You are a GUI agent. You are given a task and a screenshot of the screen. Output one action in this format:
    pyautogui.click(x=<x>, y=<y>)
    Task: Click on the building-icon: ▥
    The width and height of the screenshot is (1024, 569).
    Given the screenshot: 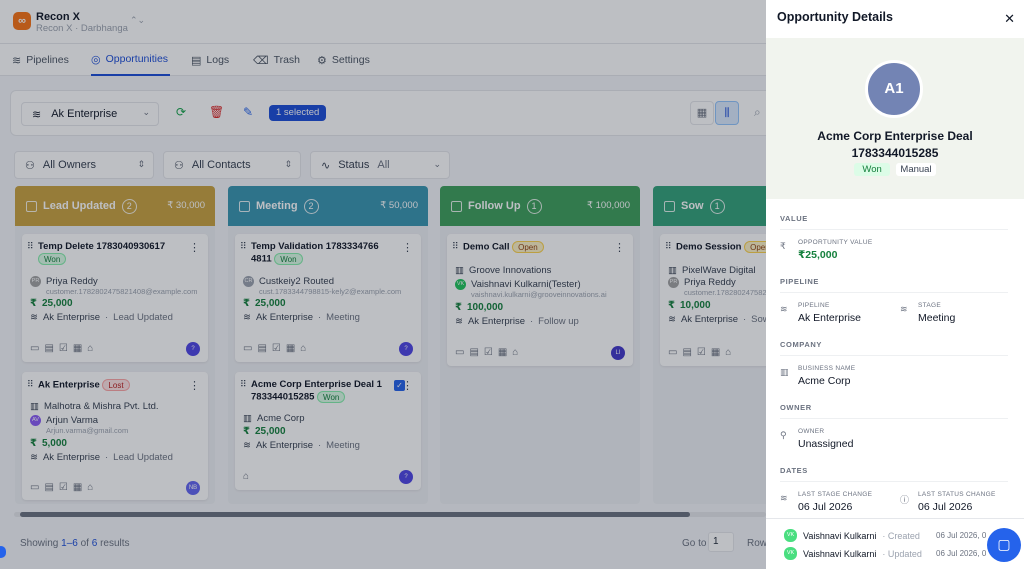 What is the action you would take?
    pyautogui.click(x=784, y=372)
    